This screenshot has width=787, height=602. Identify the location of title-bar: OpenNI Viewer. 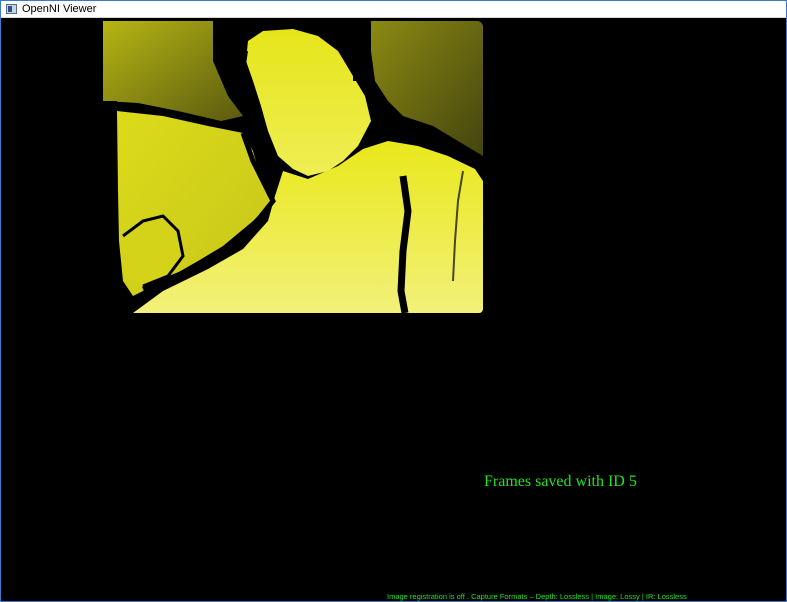
(393, 9).